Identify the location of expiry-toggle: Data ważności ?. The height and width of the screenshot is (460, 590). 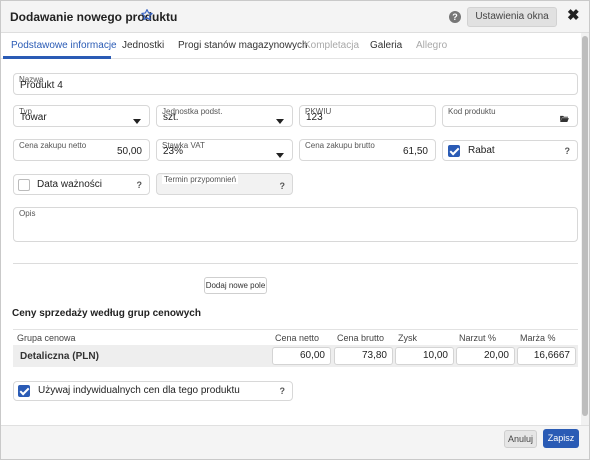
(81, 184).